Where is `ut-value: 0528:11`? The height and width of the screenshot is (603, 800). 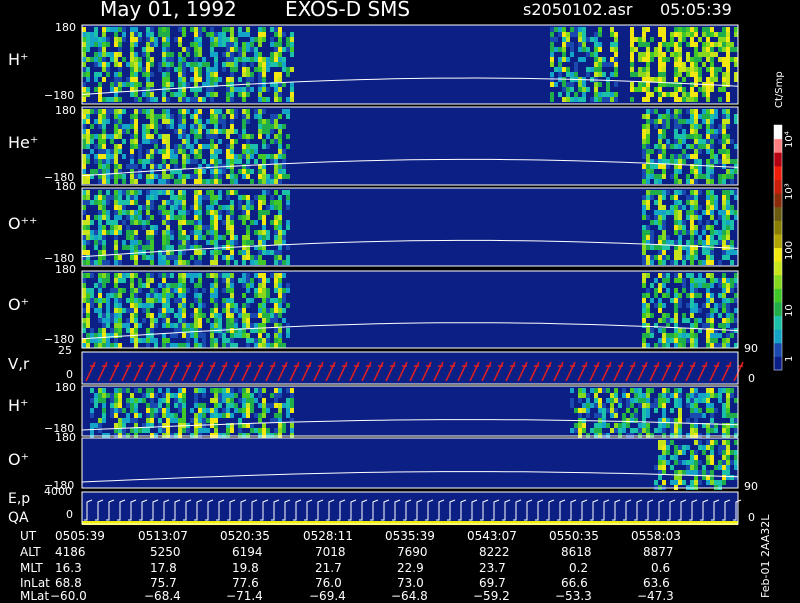
ut-value: 0528:11 is located at coordinates (328, 536).